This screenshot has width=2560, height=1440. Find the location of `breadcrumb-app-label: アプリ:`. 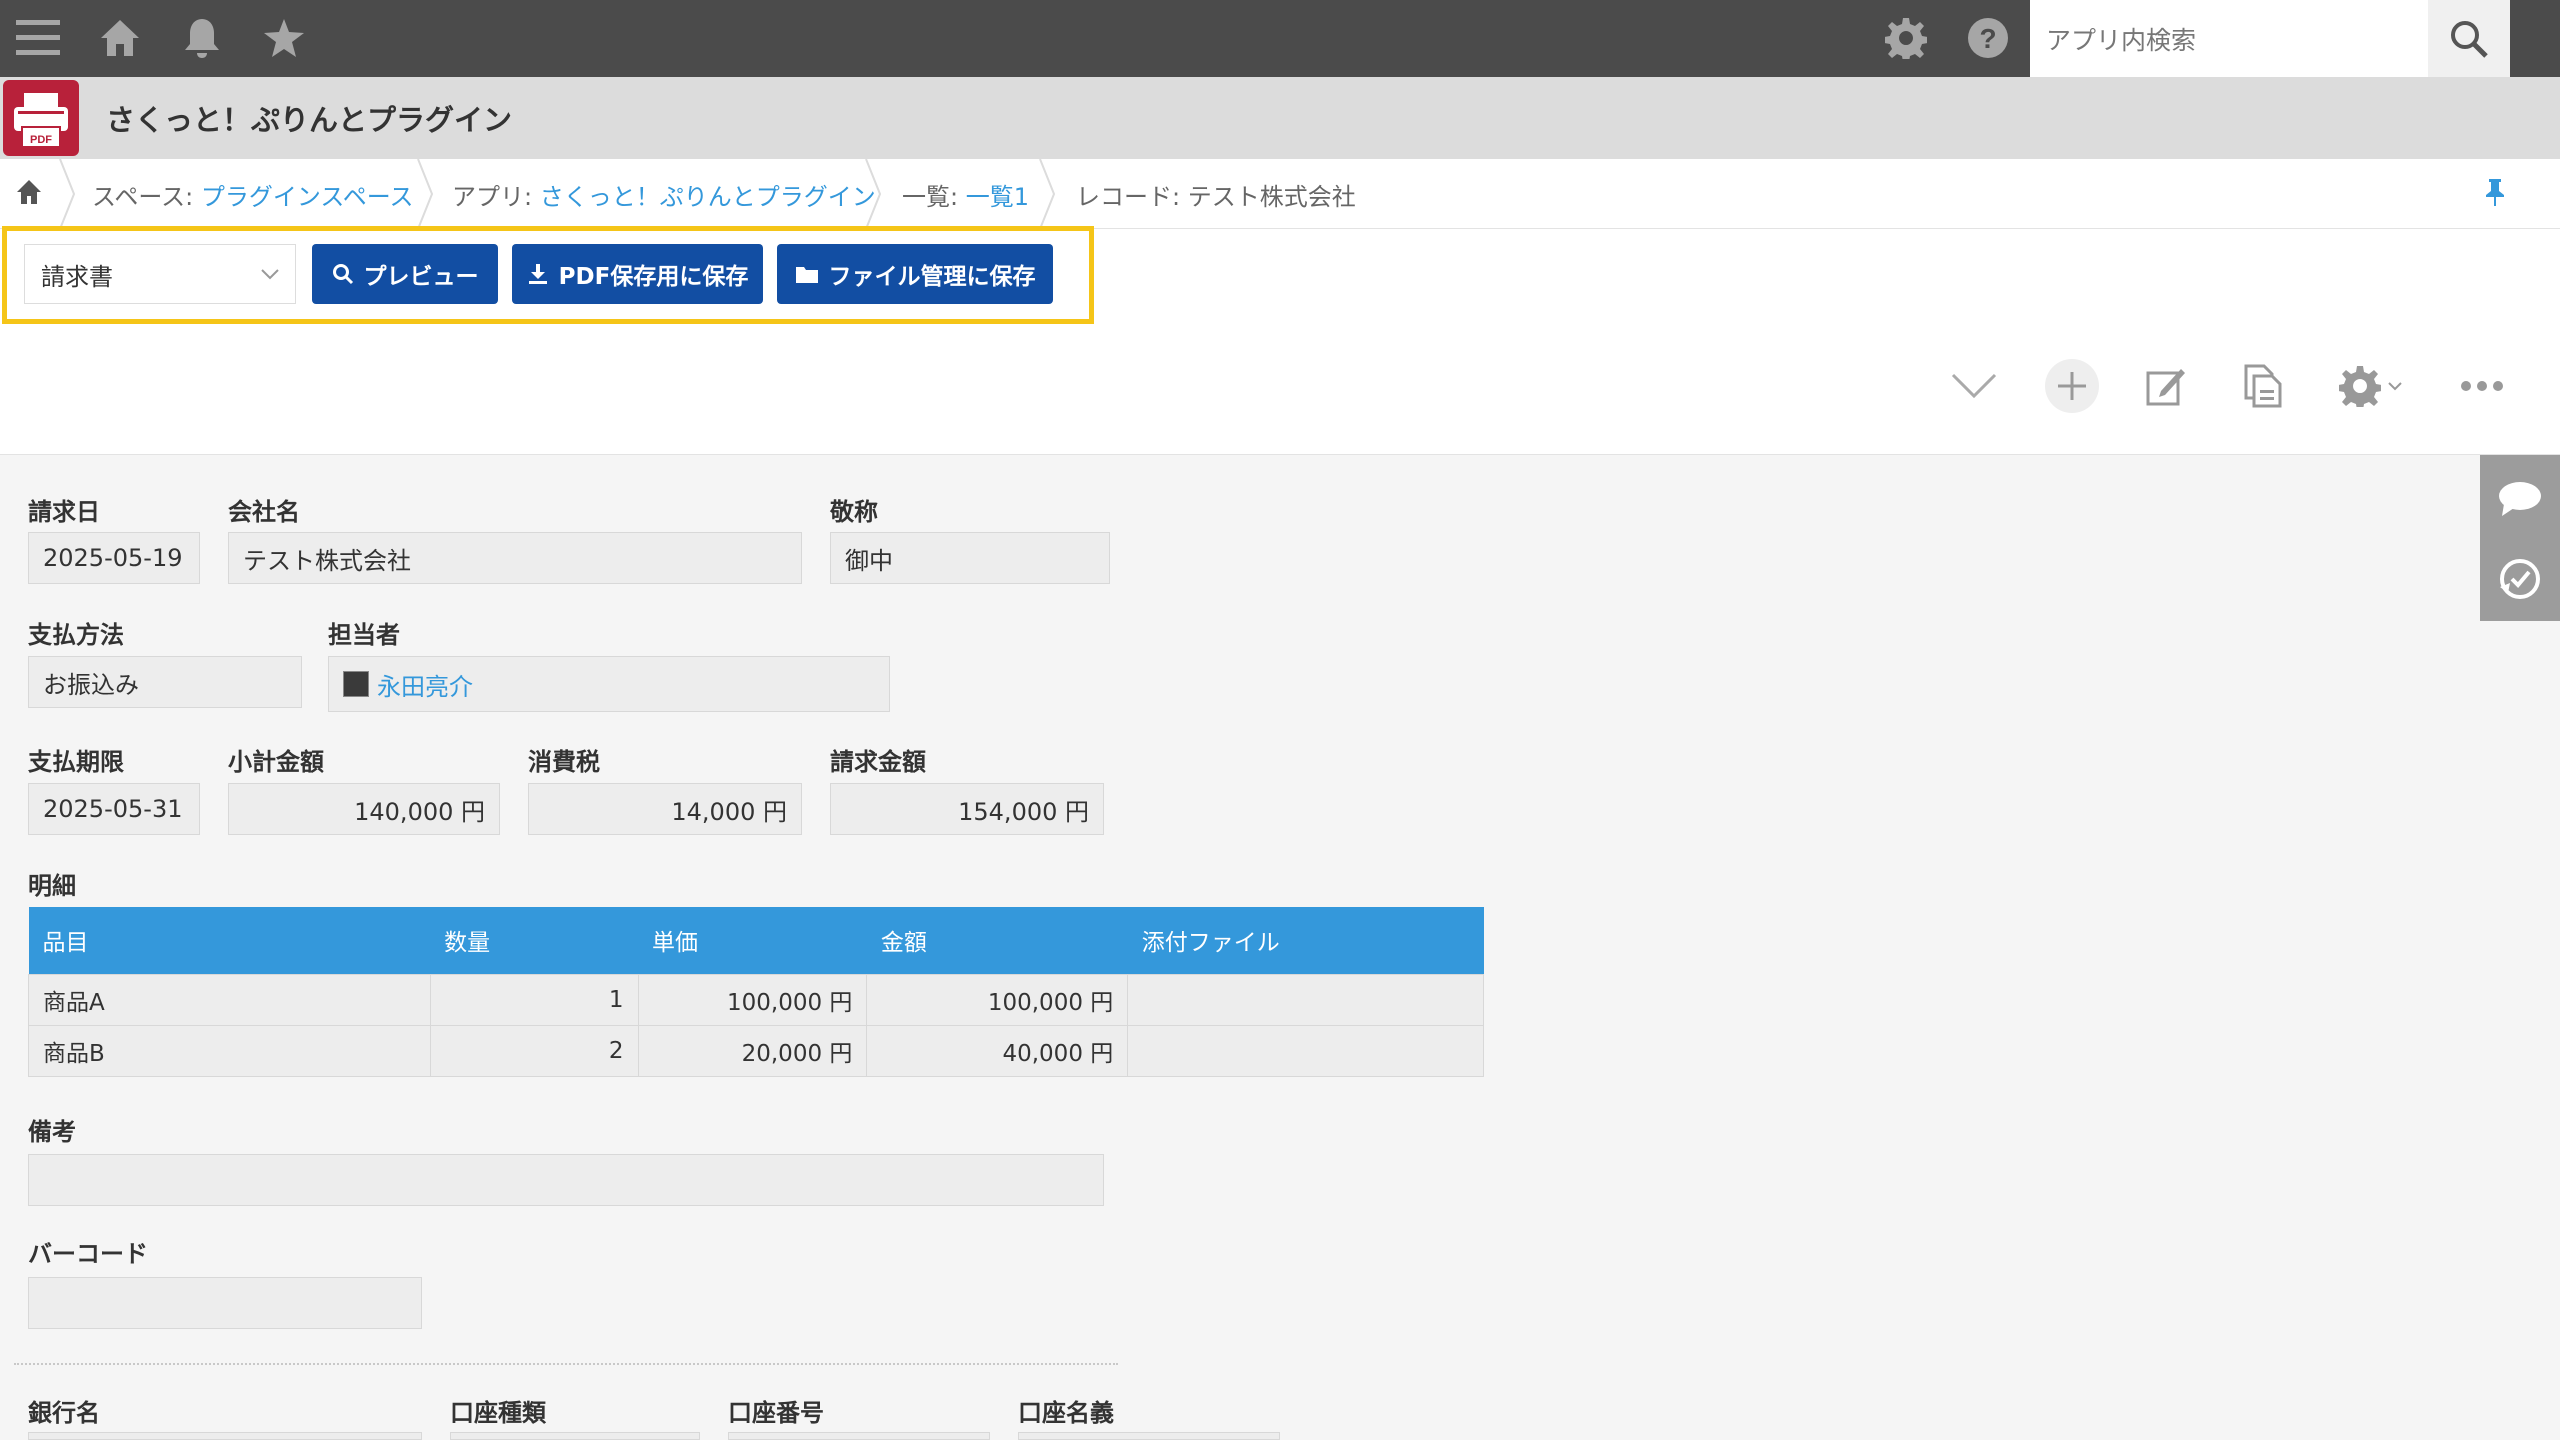

breadcrumb-app-label: アプリ: is located at coordinates (492, 197).